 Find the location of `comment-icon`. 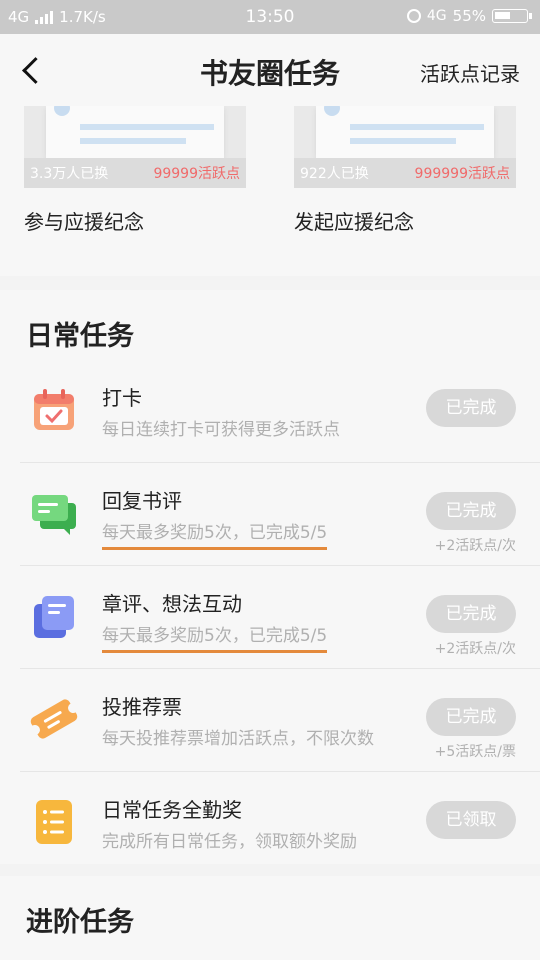

comment-icon is located at coordinates (54, 515).